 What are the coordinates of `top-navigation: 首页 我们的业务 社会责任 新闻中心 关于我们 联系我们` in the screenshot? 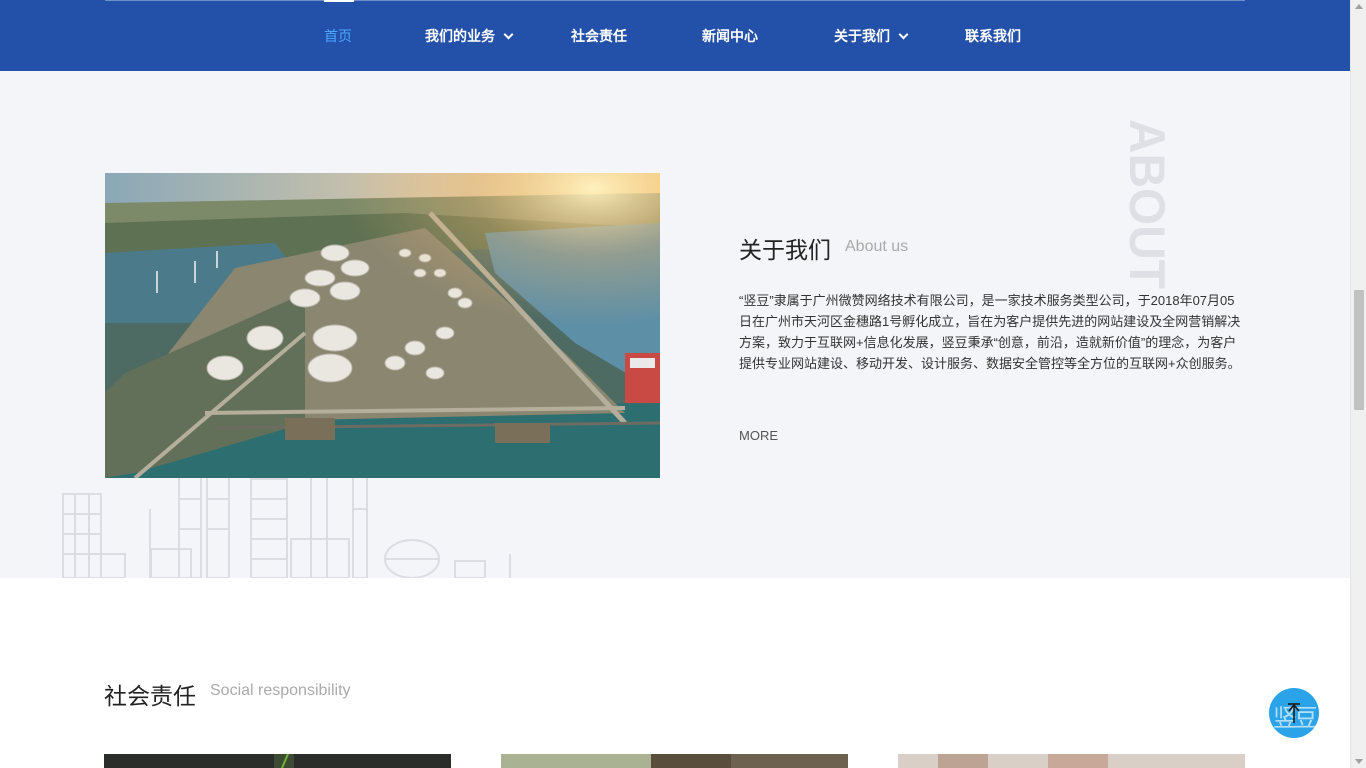 It's located at (675, 35).